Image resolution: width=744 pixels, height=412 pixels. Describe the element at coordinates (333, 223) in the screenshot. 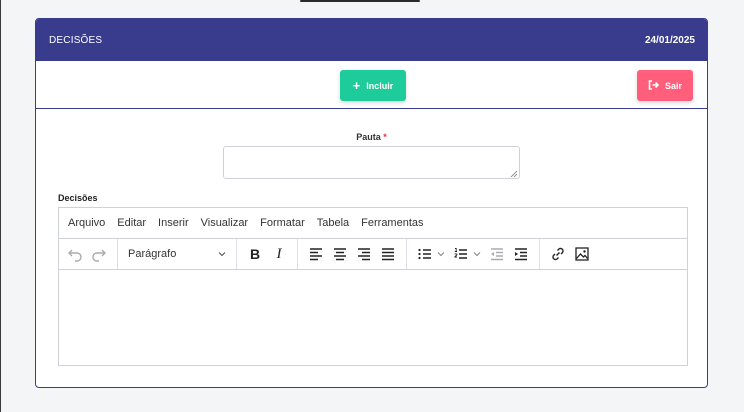

I see `menu-tabela: Tabela` at that location.